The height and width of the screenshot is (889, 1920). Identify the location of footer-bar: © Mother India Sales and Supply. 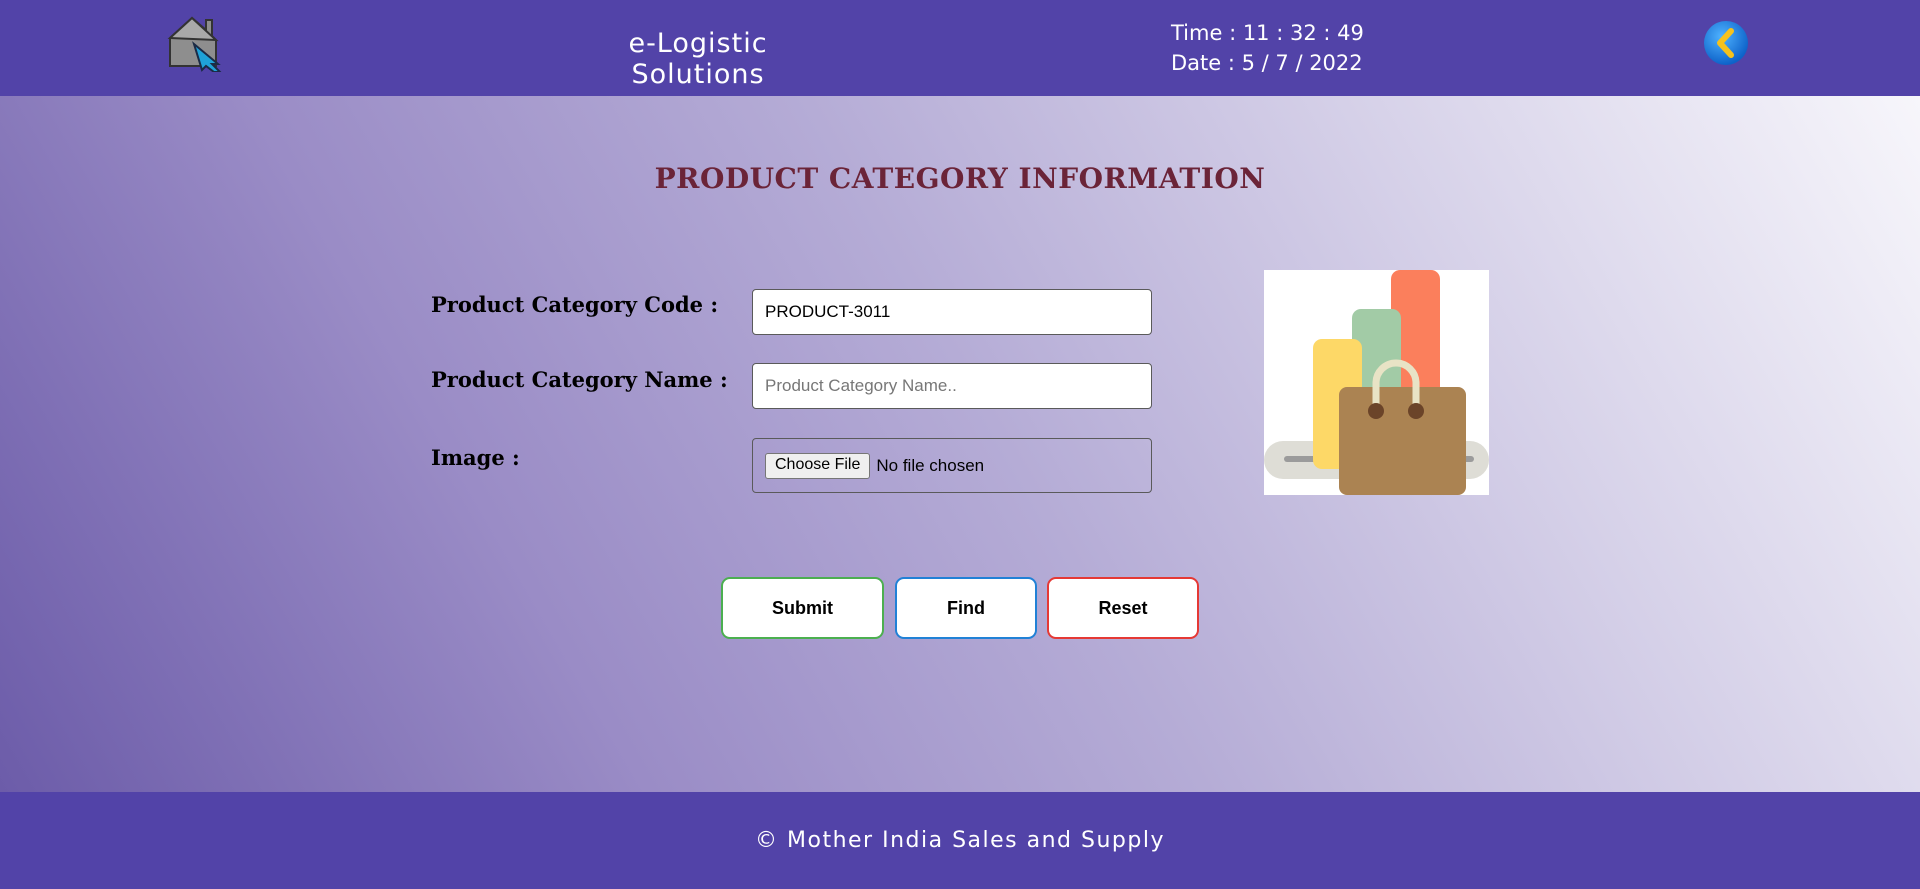
(960, 840).